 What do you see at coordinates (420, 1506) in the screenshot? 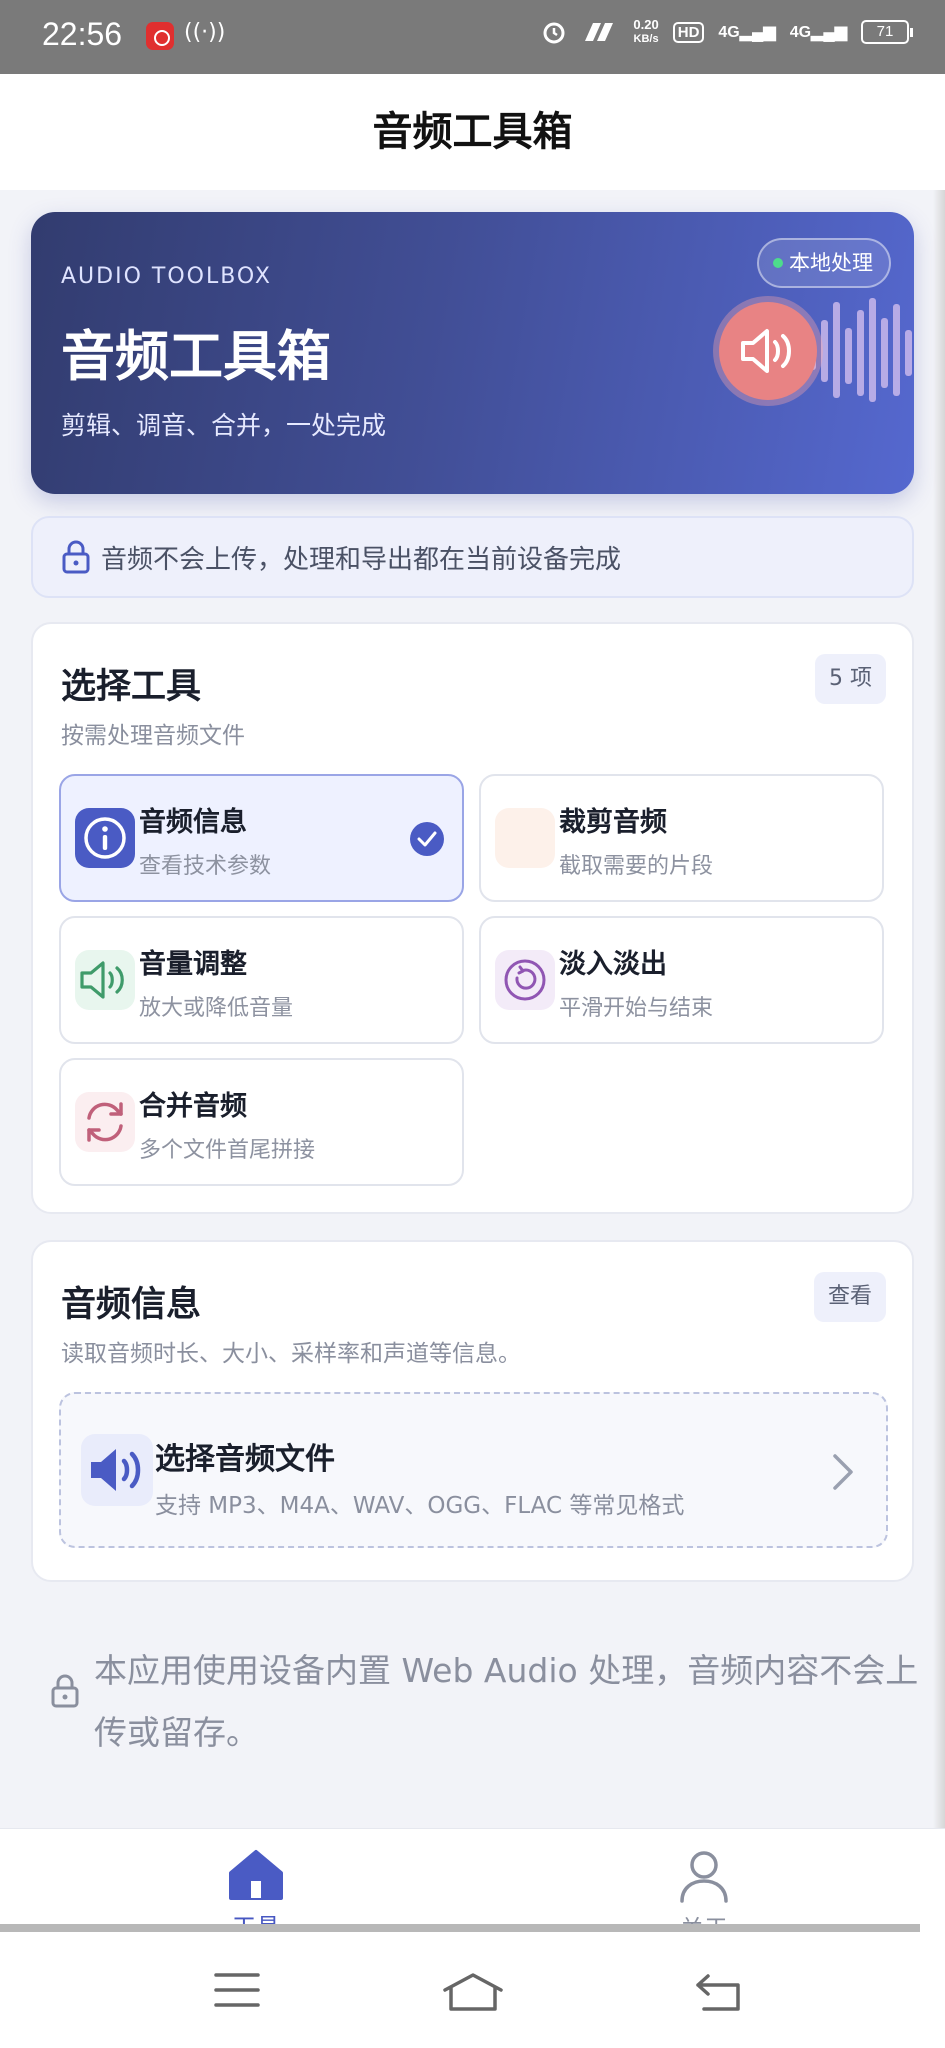
I see `picker-formats: 支持 MP3、M4A、WAV、OGG、FLAC 等常见格式` at bounding box center [420, 1506].